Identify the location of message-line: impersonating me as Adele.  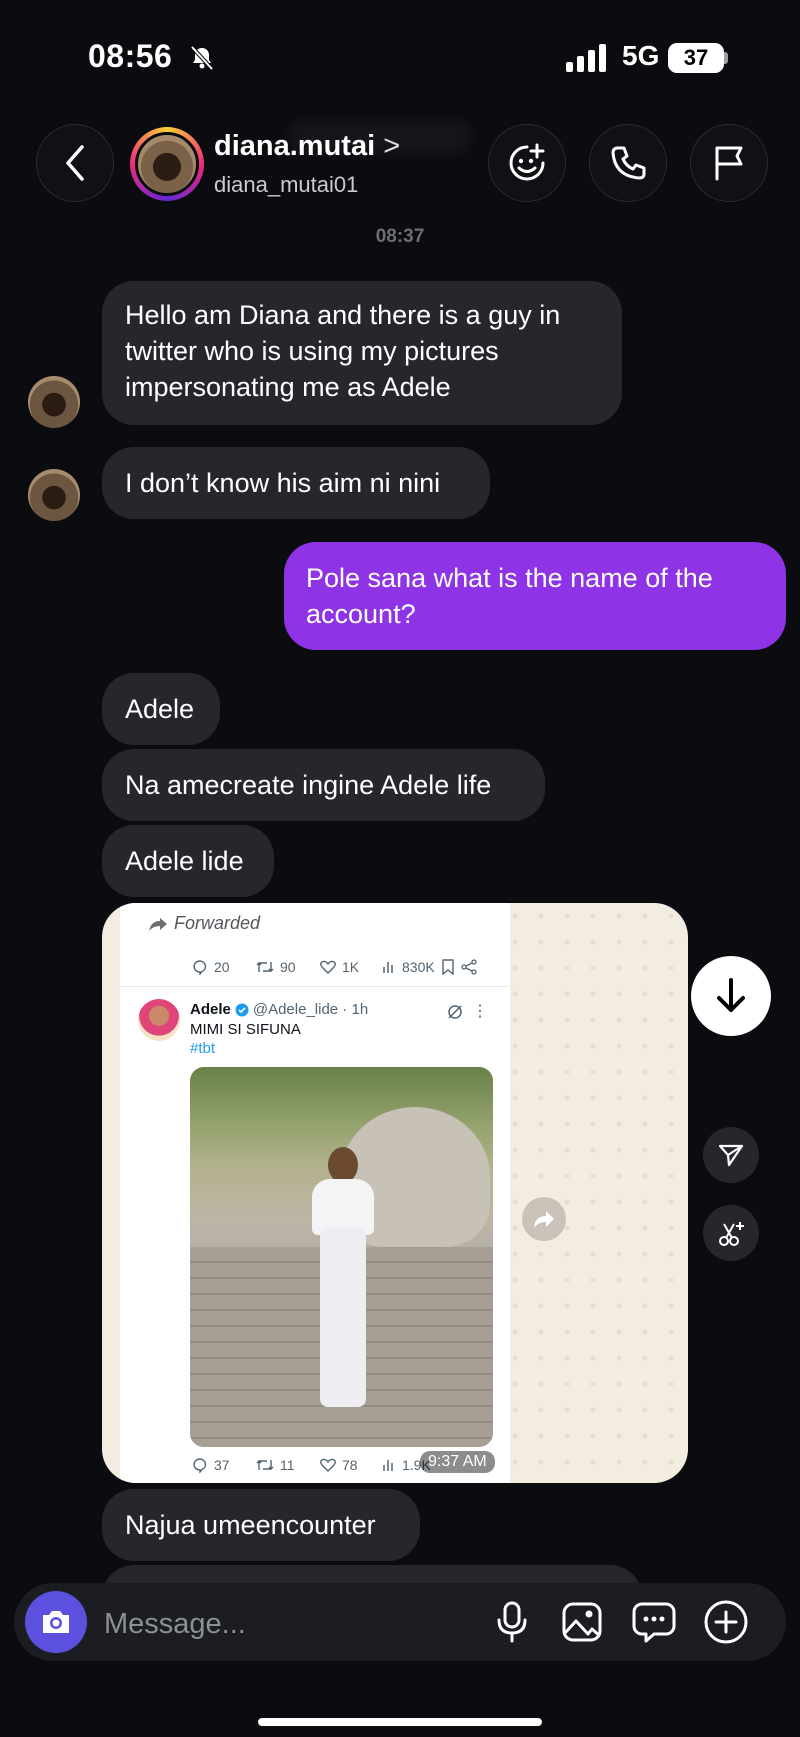
(288, 387).